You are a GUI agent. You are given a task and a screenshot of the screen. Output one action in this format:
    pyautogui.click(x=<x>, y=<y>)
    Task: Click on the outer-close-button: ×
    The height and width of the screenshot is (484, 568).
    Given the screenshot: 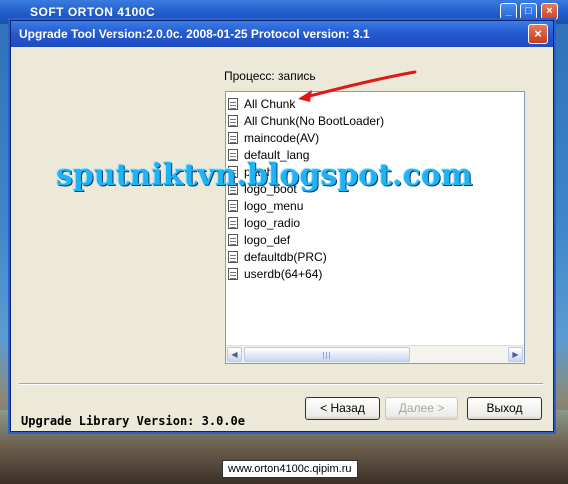 What is the action you would take?
    pyautogui.click(x=549, y=11)
    